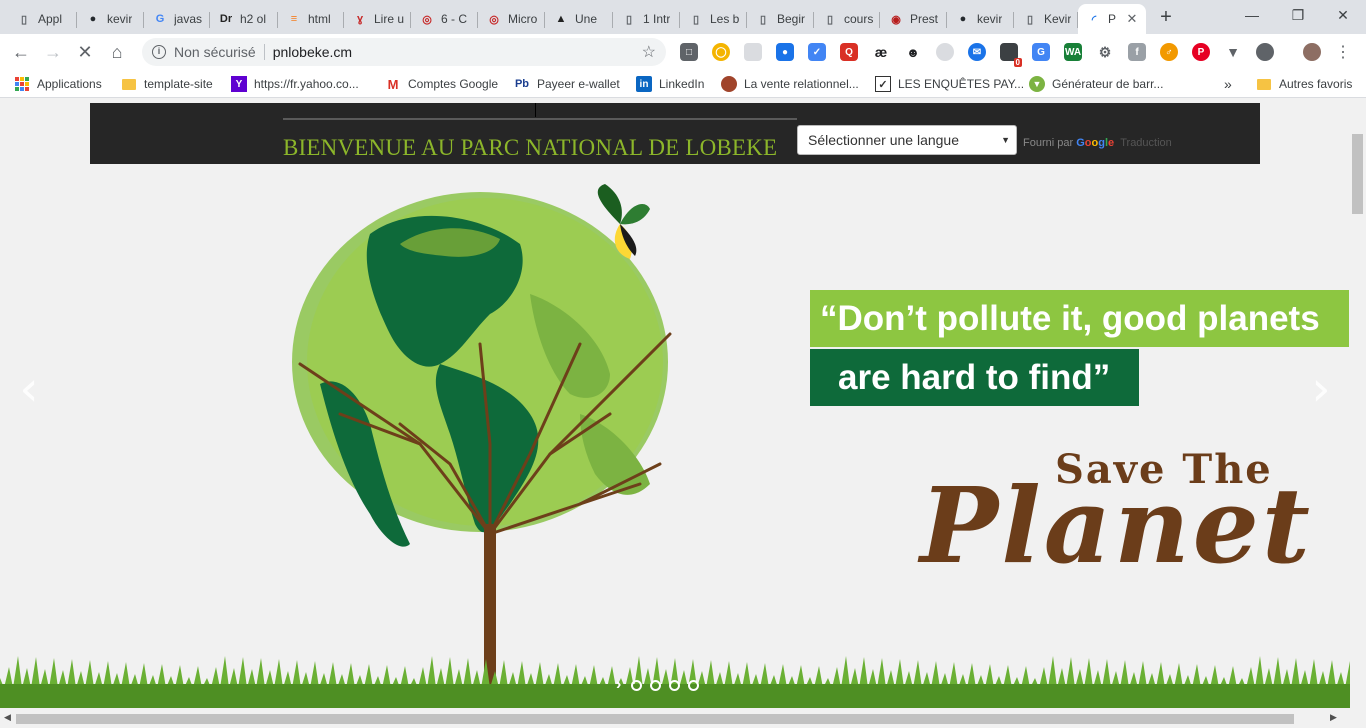 The image size is (1366, 728). I want to click on close-window-icon: ✕, so click(1343, 15).